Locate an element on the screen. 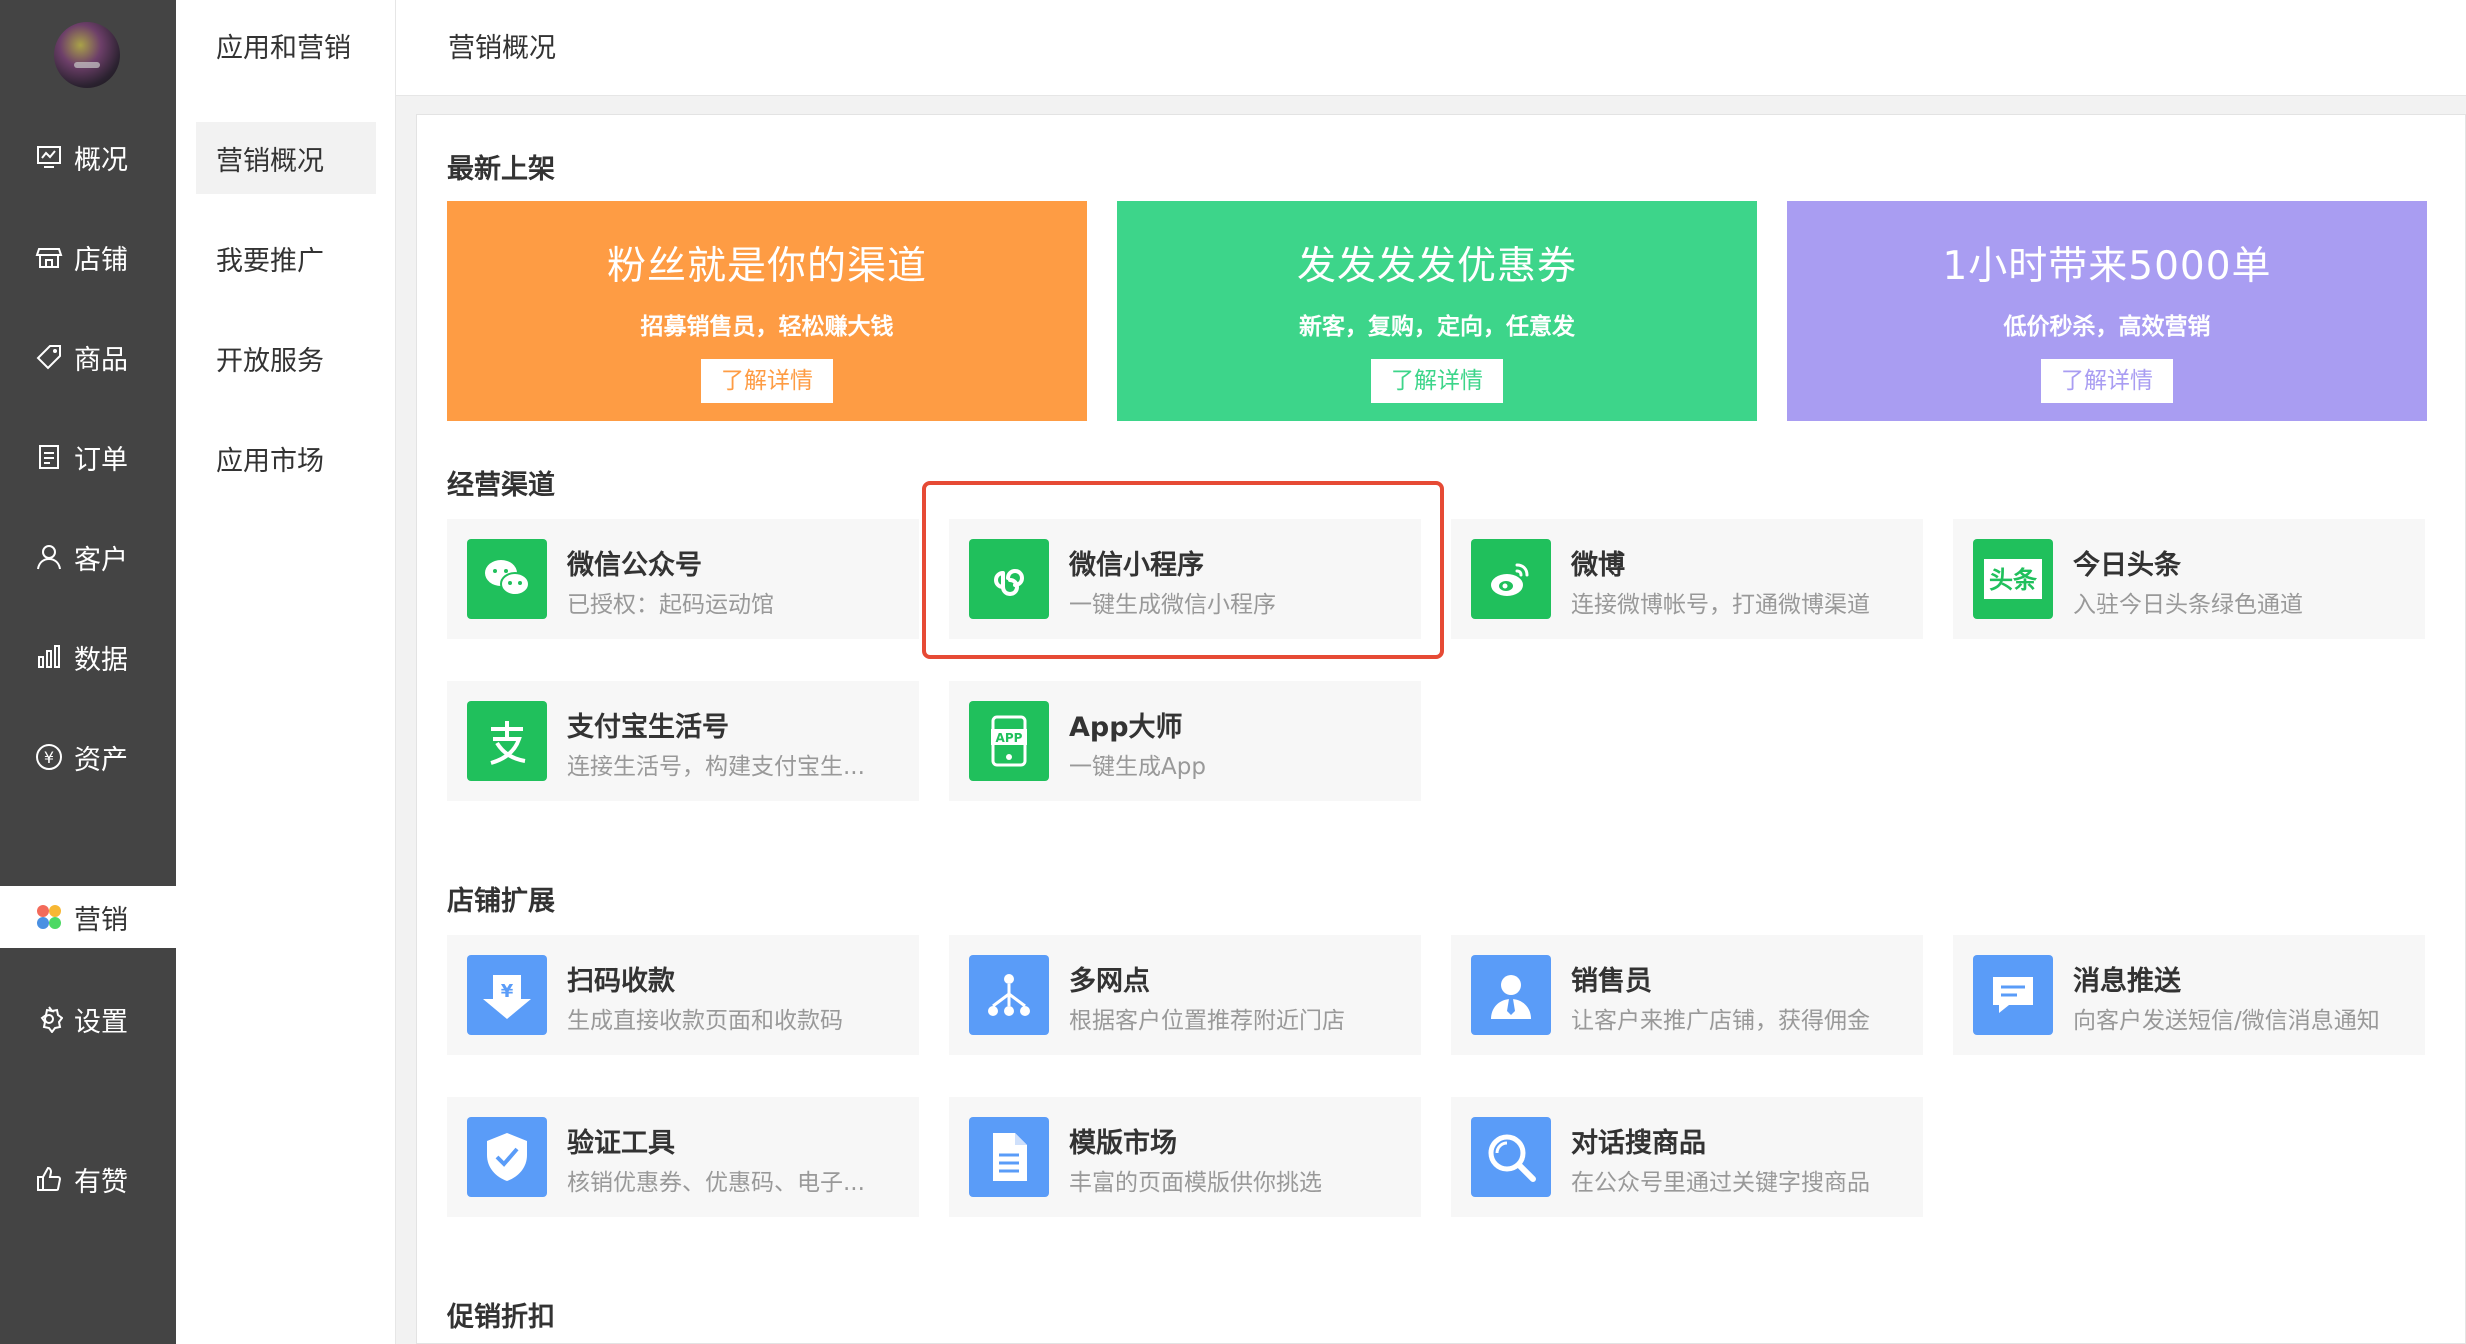 This screenshot has height=1344, width=2466. main-sidebar: 概况 店铺 商品 订单 客户 数据 ¥ 资产 营销 设置 有赞 is located at coordinates (88, 672).